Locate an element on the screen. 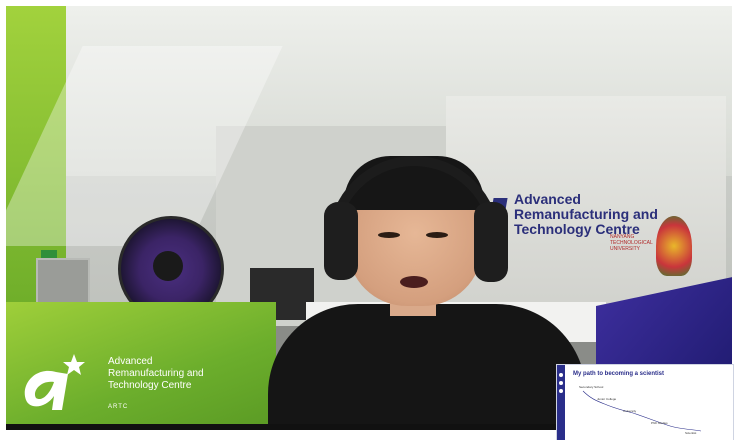  slide-node: PhD Studies is located at coordinates (659, 423).